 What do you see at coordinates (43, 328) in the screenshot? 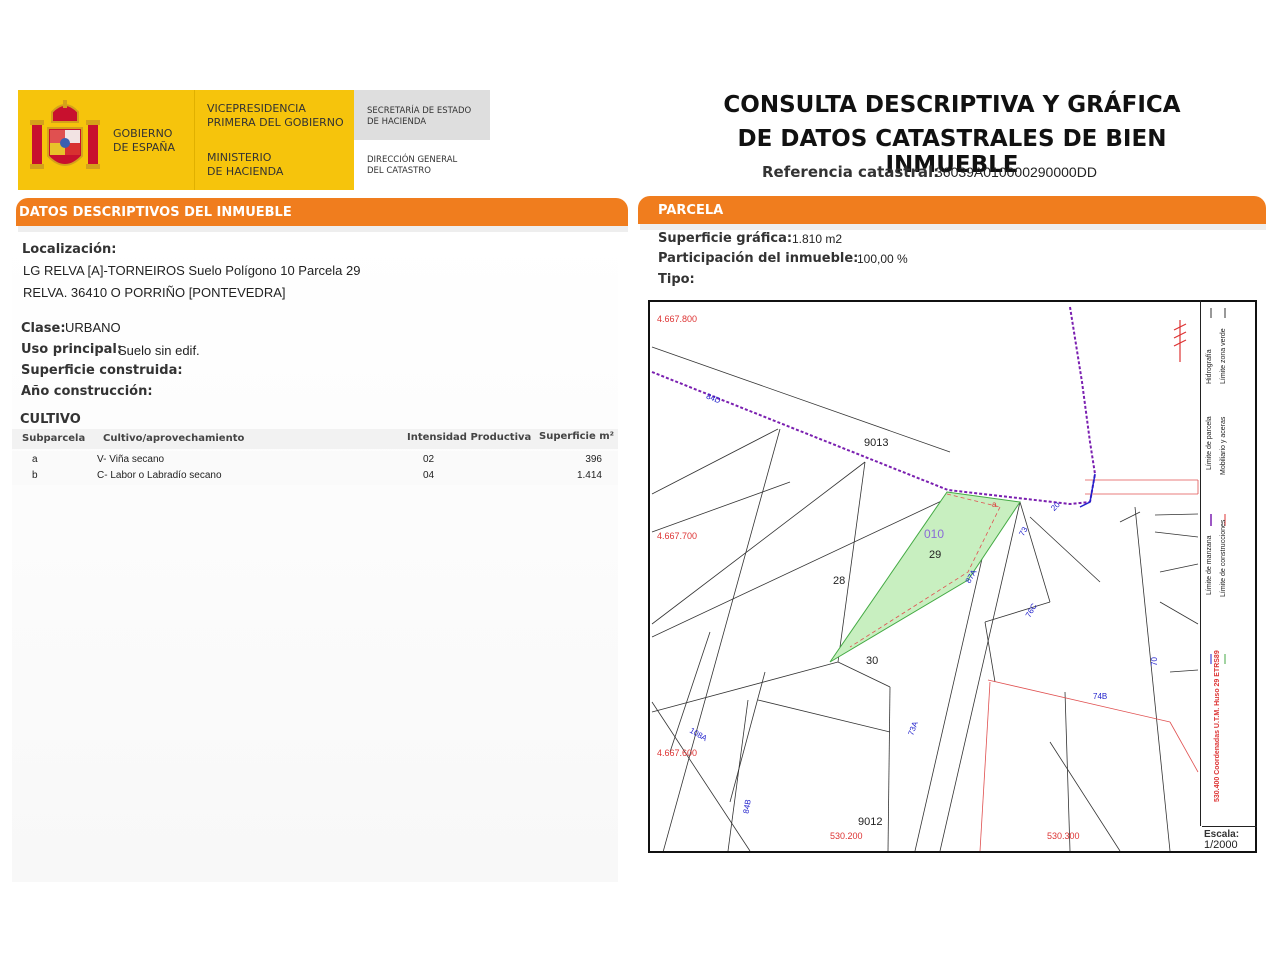
I see `clase-label: Clase:` at bounding box center [43, 328].